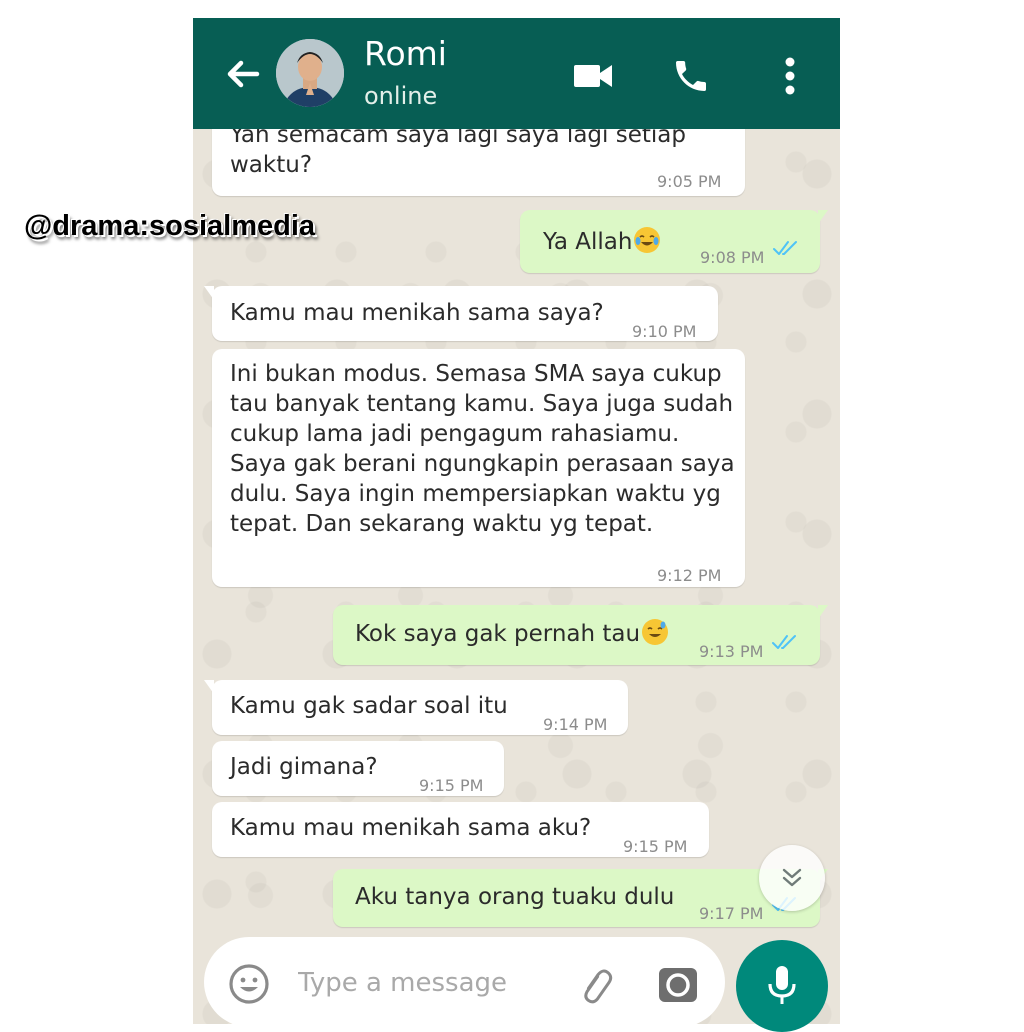 The height and width of the screenshot is (1032, 1024). What do you see at coordinates (588, 242) in the screenshot?
I see `message-text-line: Ya Allah` at bounding box center [588, 242].